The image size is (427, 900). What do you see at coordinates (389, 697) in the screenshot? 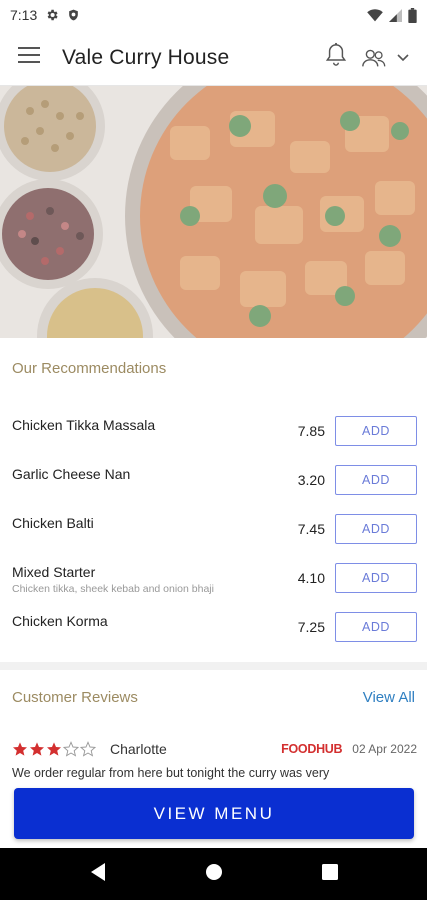
I see `view-all-link: View All` at bounding box center [389, 697].